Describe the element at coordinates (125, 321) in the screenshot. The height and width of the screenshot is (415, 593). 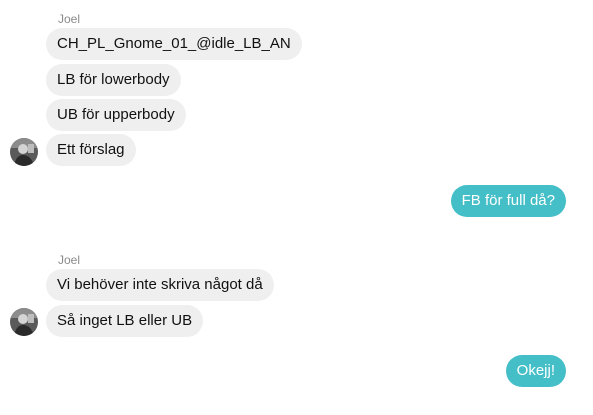
I see `incoming-message: Så inget LB eller UB` at that location.